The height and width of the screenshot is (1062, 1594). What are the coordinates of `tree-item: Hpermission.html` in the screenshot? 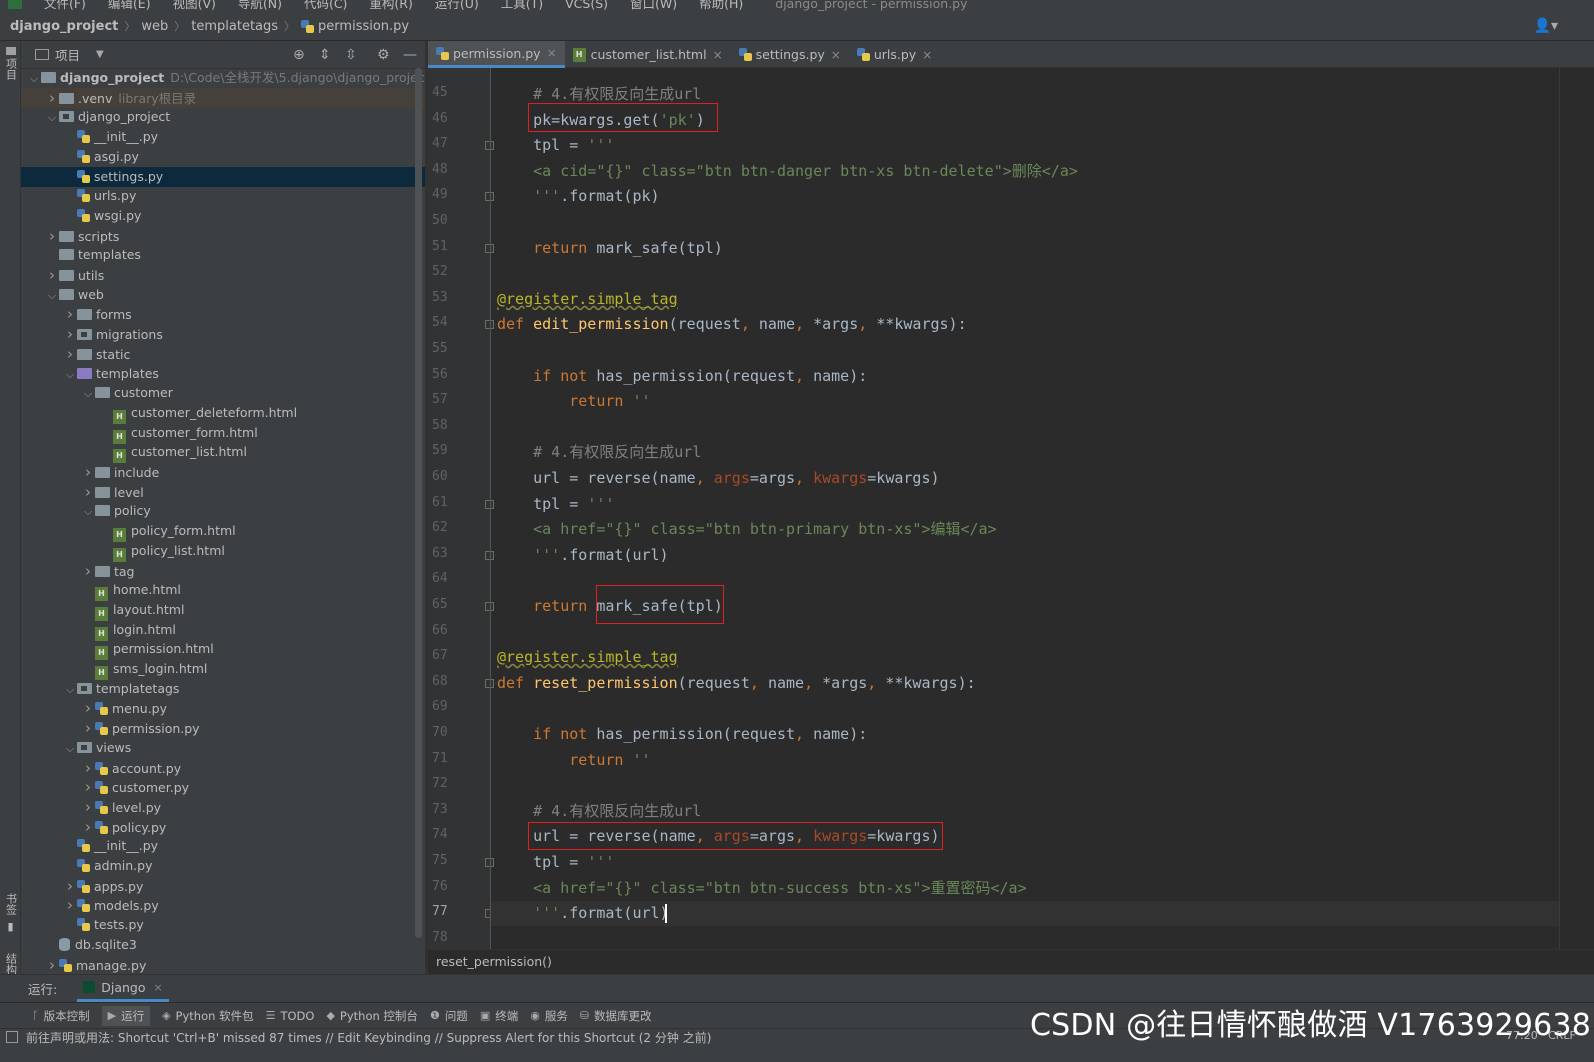 It's located at (223, 650).